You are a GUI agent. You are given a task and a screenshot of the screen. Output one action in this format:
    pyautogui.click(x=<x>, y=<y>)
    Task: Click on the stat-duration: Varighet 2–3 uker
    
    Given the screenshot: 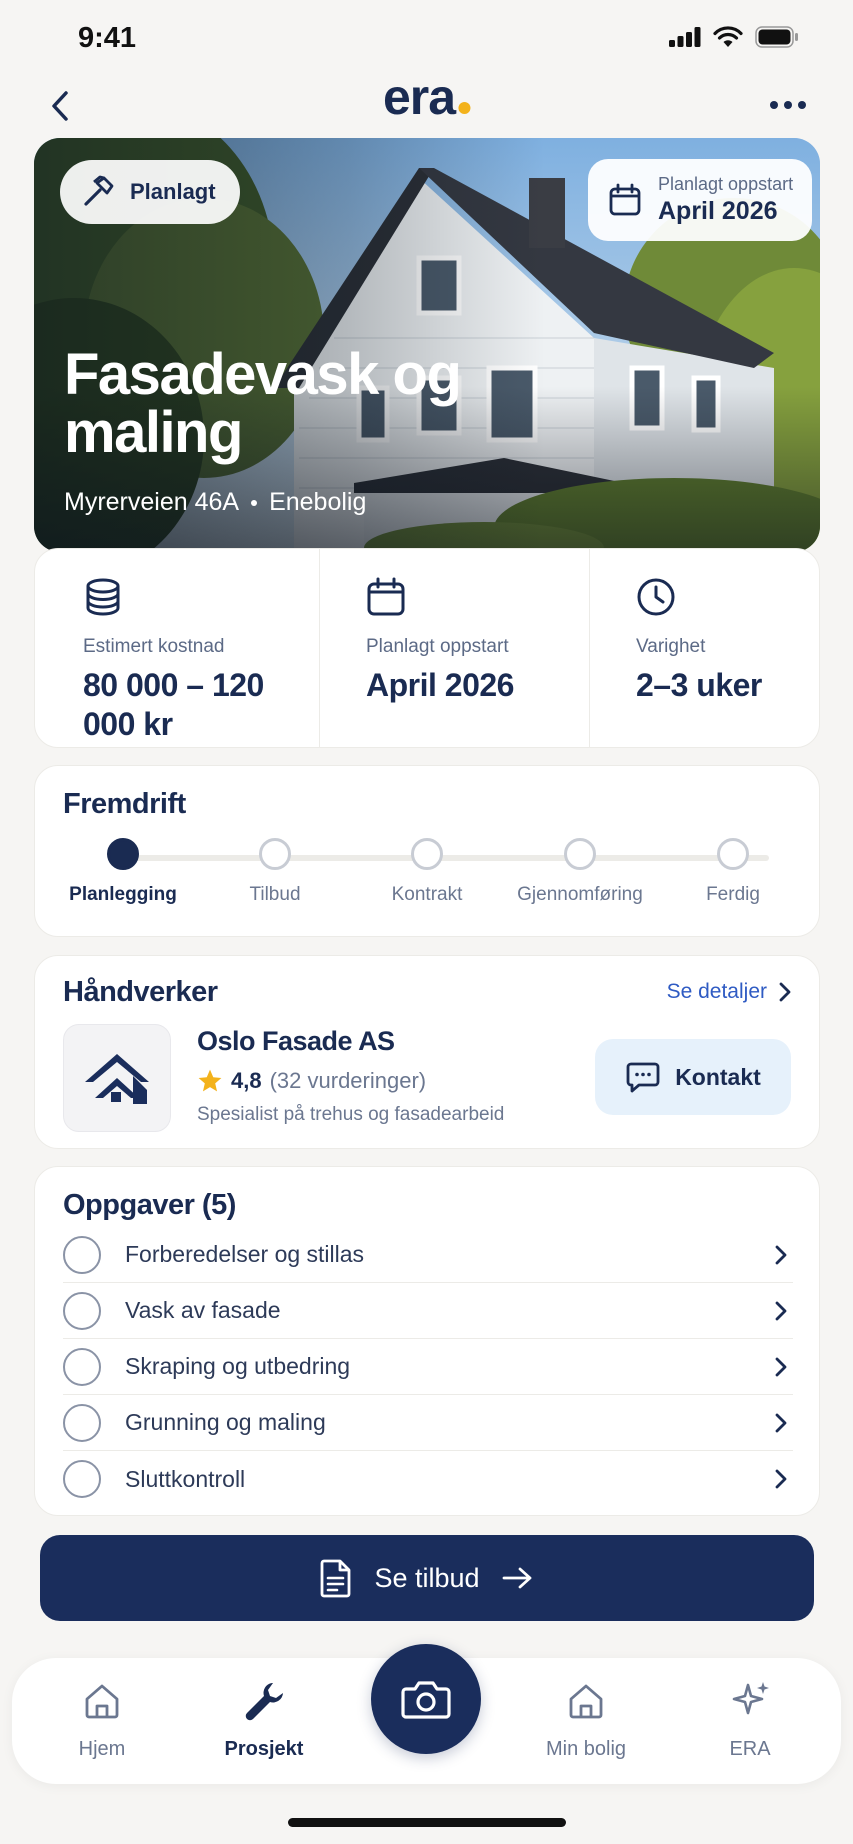 What is the action you would take?
    pyautogui.click(x=704, y=648)
    